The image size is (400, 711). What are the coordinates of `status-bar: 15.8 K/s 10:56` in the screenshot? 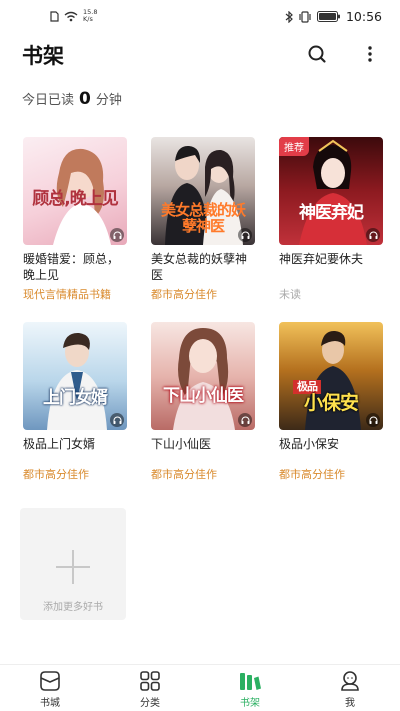 It's located at (200, 18).